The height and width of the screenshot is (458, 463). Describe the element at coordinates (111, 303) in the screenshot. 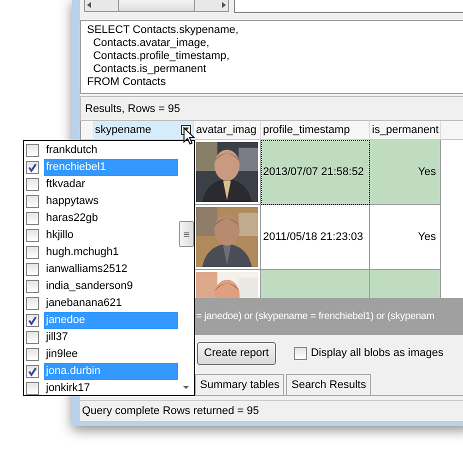

I see `list-item: janebanana621` at that location.